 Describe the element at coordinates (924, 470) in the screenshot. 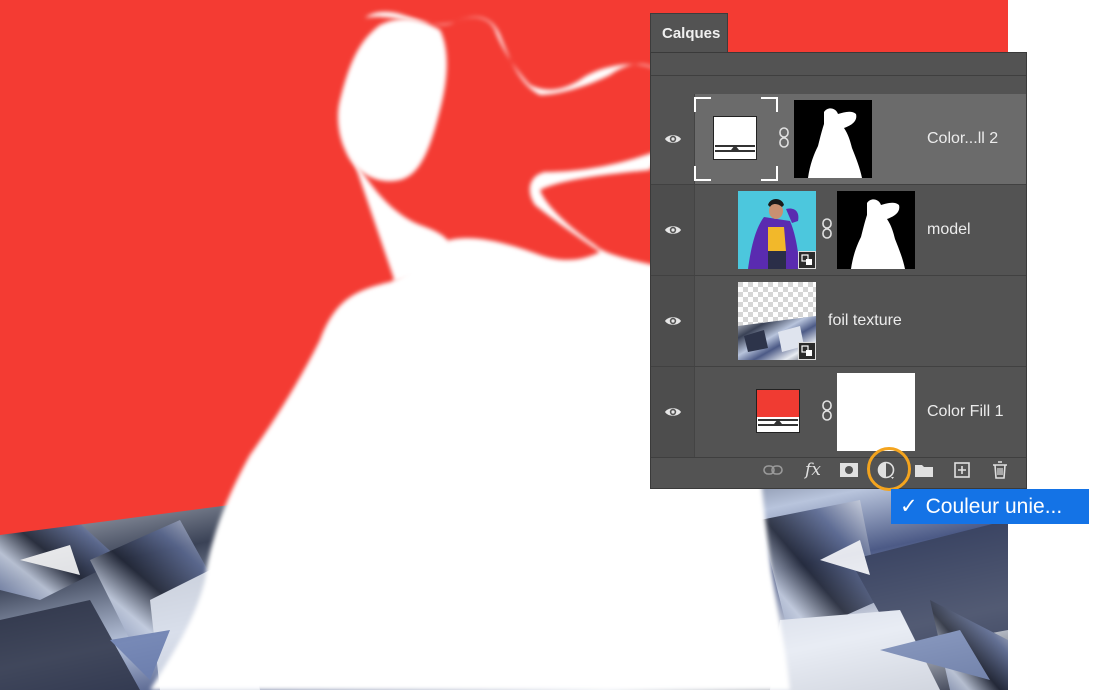

I see `folder-icon` at that location.